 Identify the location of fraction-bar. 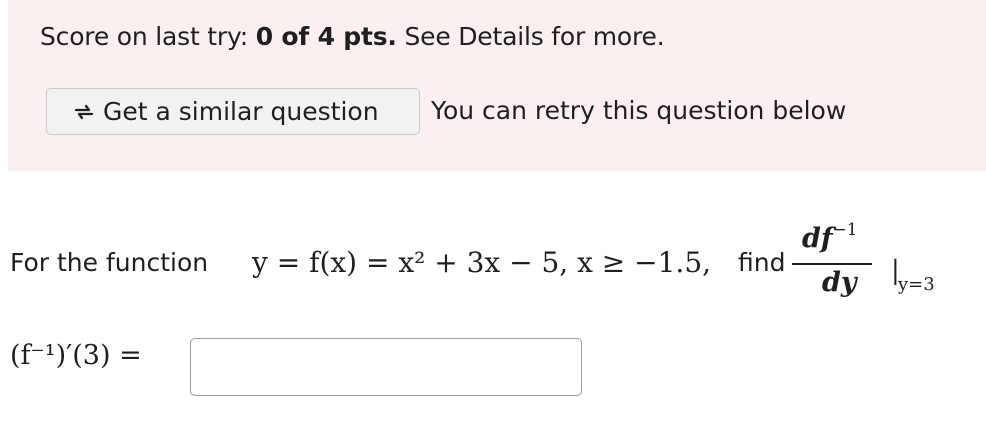
(832, 264).